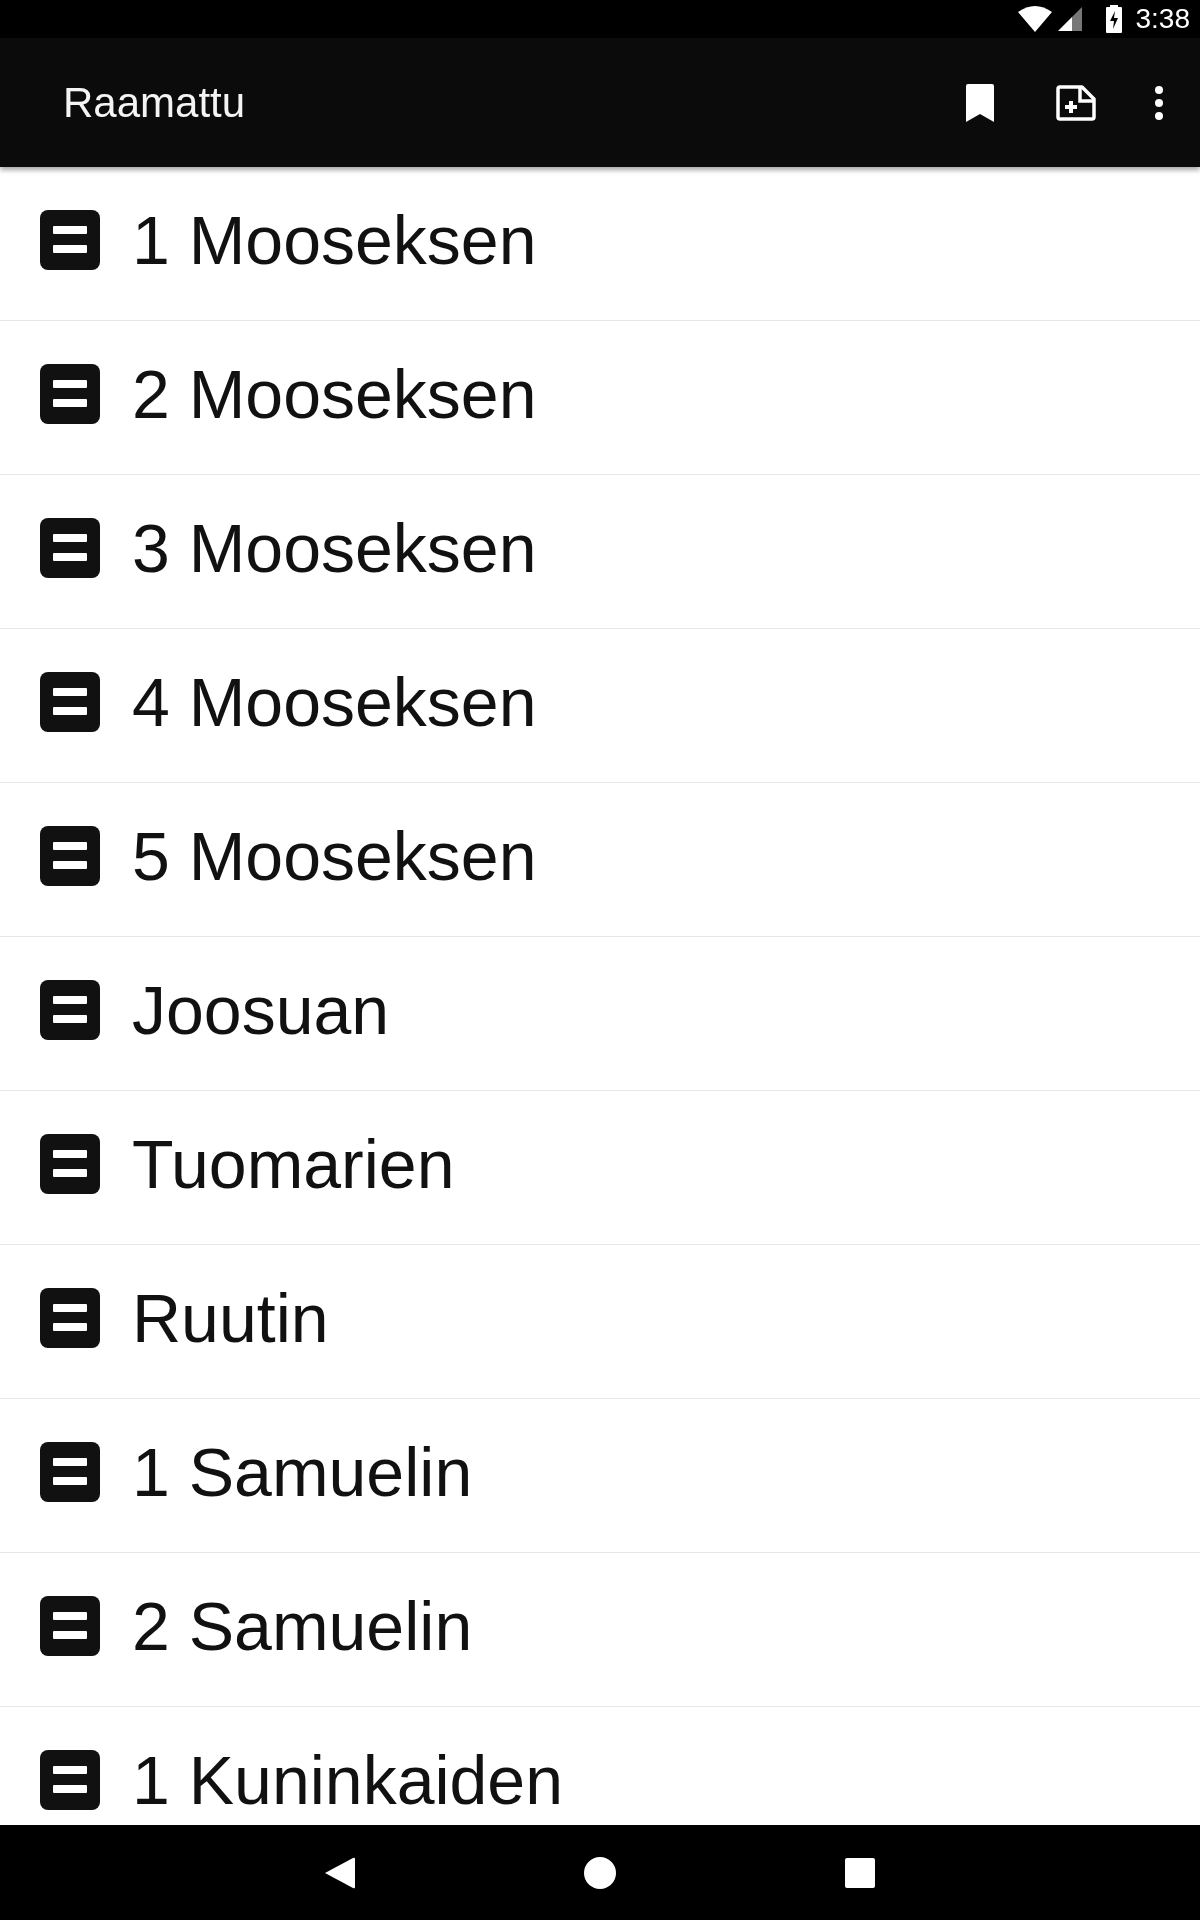 The height and width of the screenshot is (1920, 1200). What do you see at coordinates (293, 1163) in the screenshot?
I see `book-title: Tuomarien` at bounding box center [293, 1163].